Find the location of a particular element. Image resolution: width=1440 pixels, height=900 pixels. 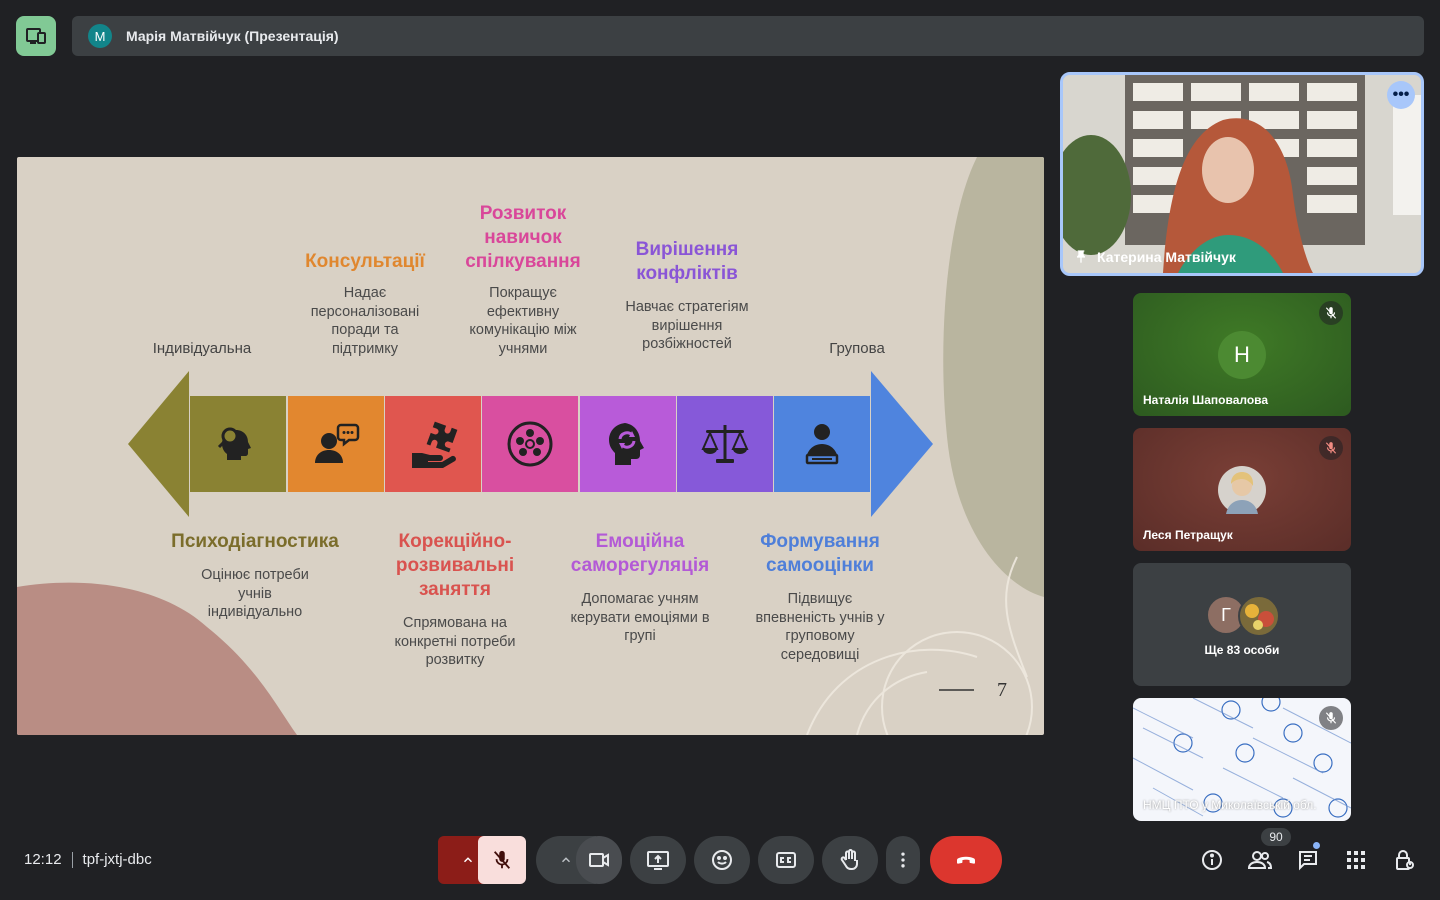

video-background is located at coordinates (1242, 174).